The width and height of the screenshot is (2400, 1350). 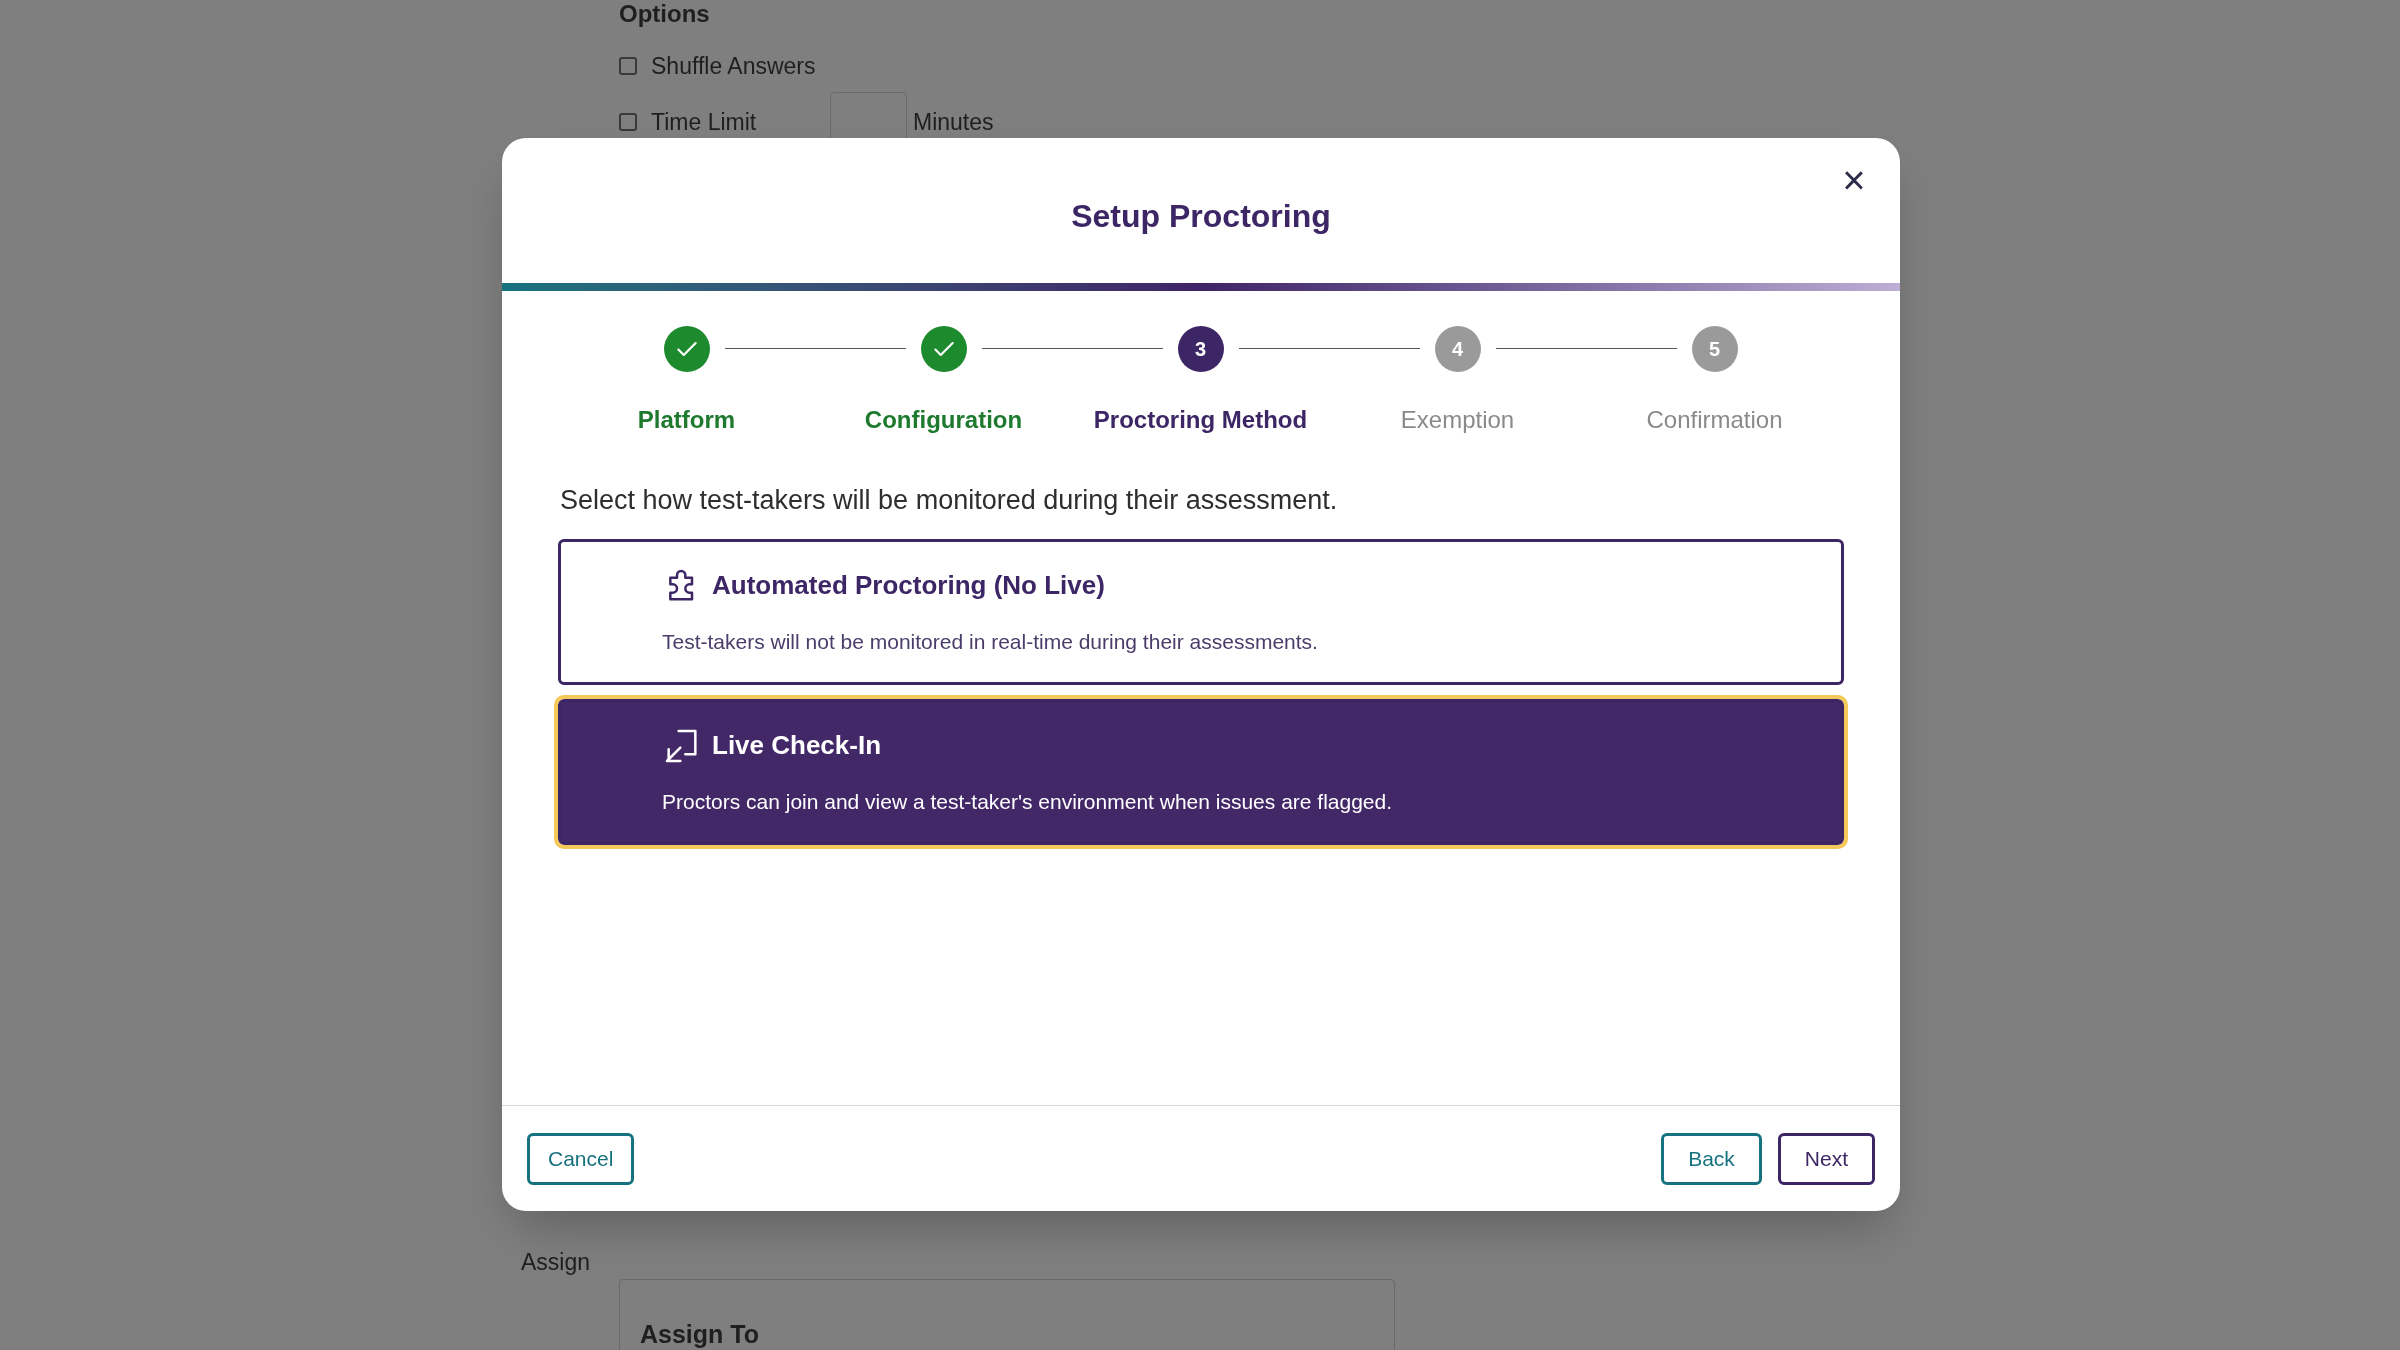 I want to click on panel-heading: Assign To, so click(x=699, y=1334).